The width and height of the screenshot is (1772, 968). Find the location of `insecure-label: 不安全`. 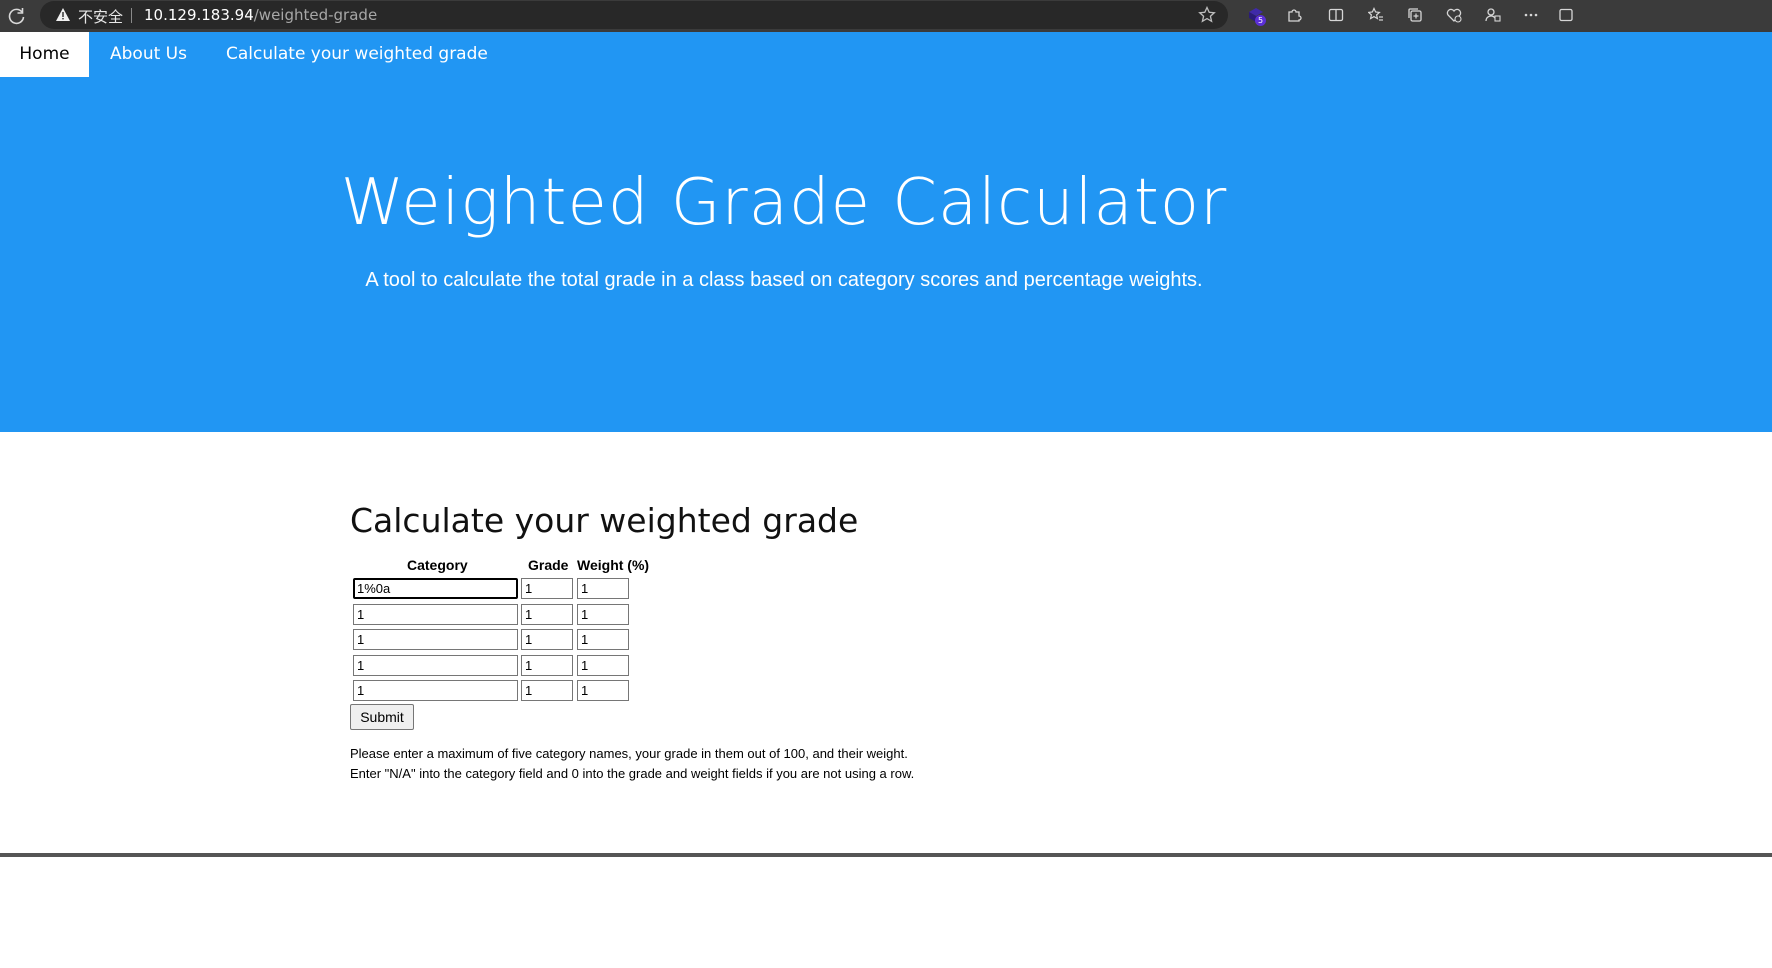

insecure-label: 不安全 is located at coordinates (100, 16).